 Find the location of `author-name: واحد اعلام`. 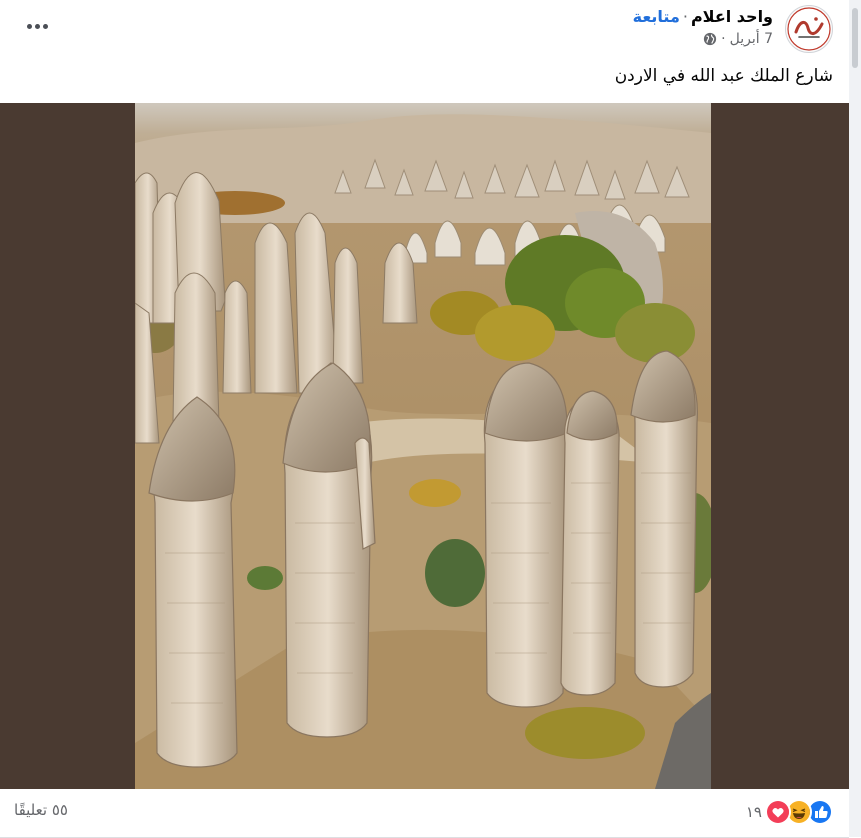

author-name: واحد اعلام is located at coordinates (732, 16).